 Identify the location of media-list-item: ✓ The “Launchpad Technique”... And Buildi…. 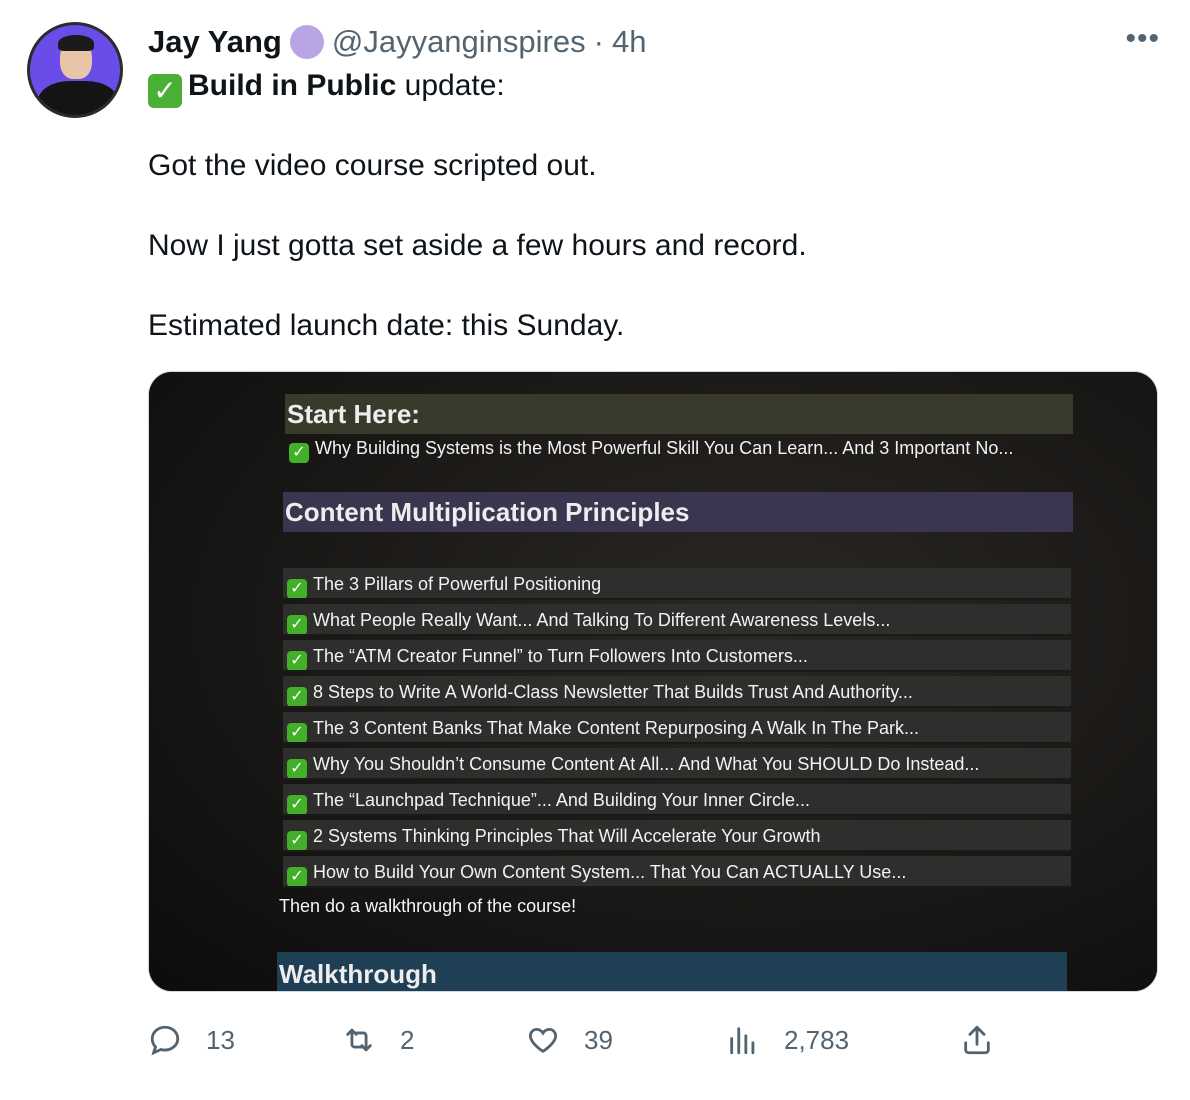
(677, 800).